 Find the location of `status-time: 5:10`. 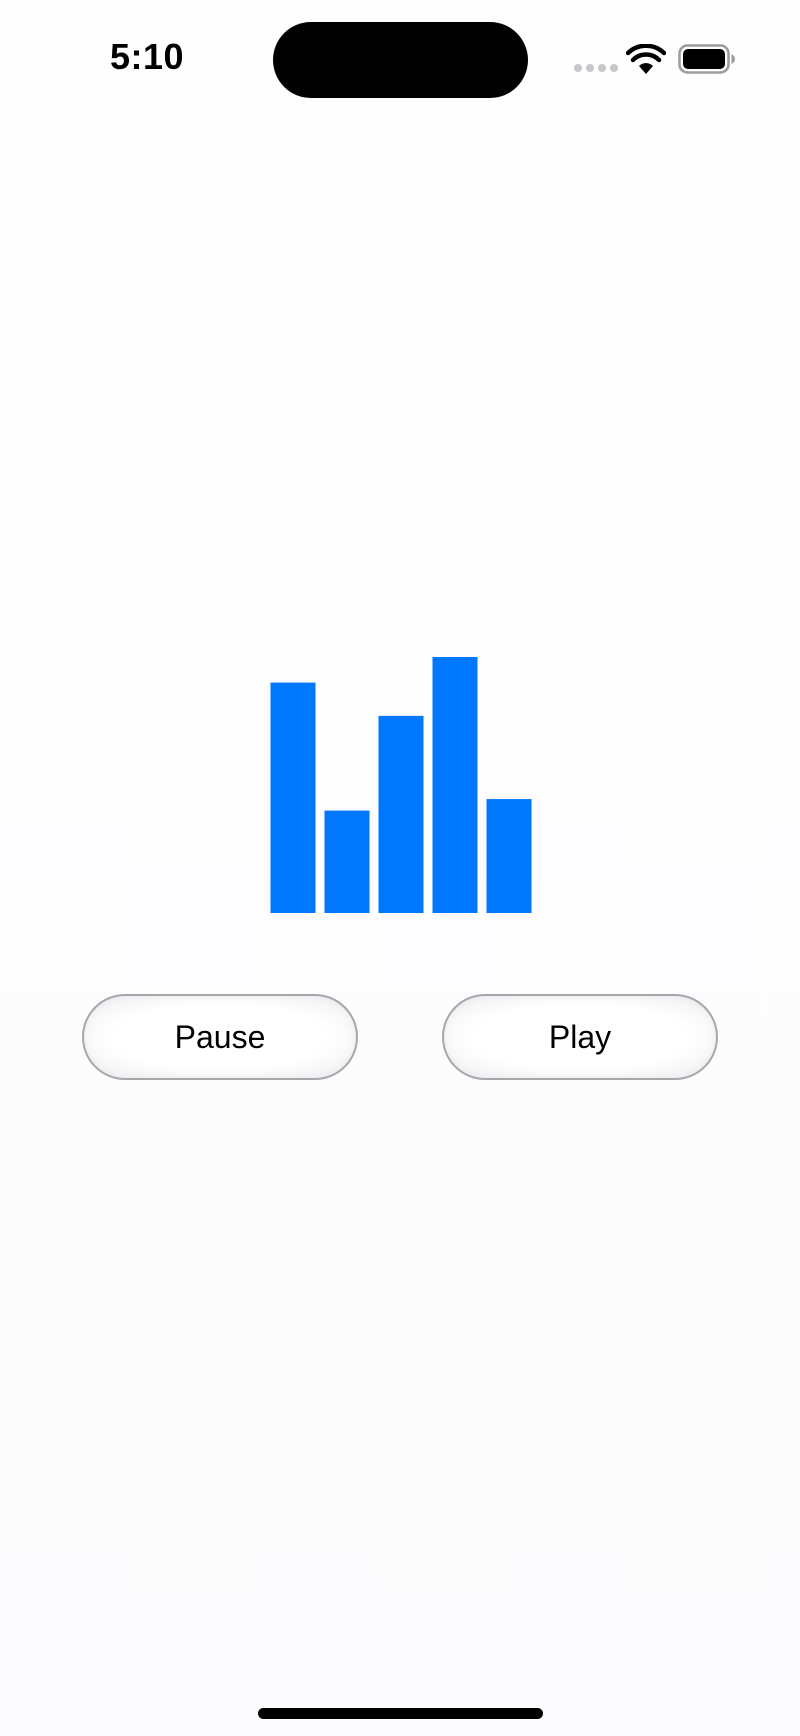

status-time: 5:10 is located at coordinates (147, 56).